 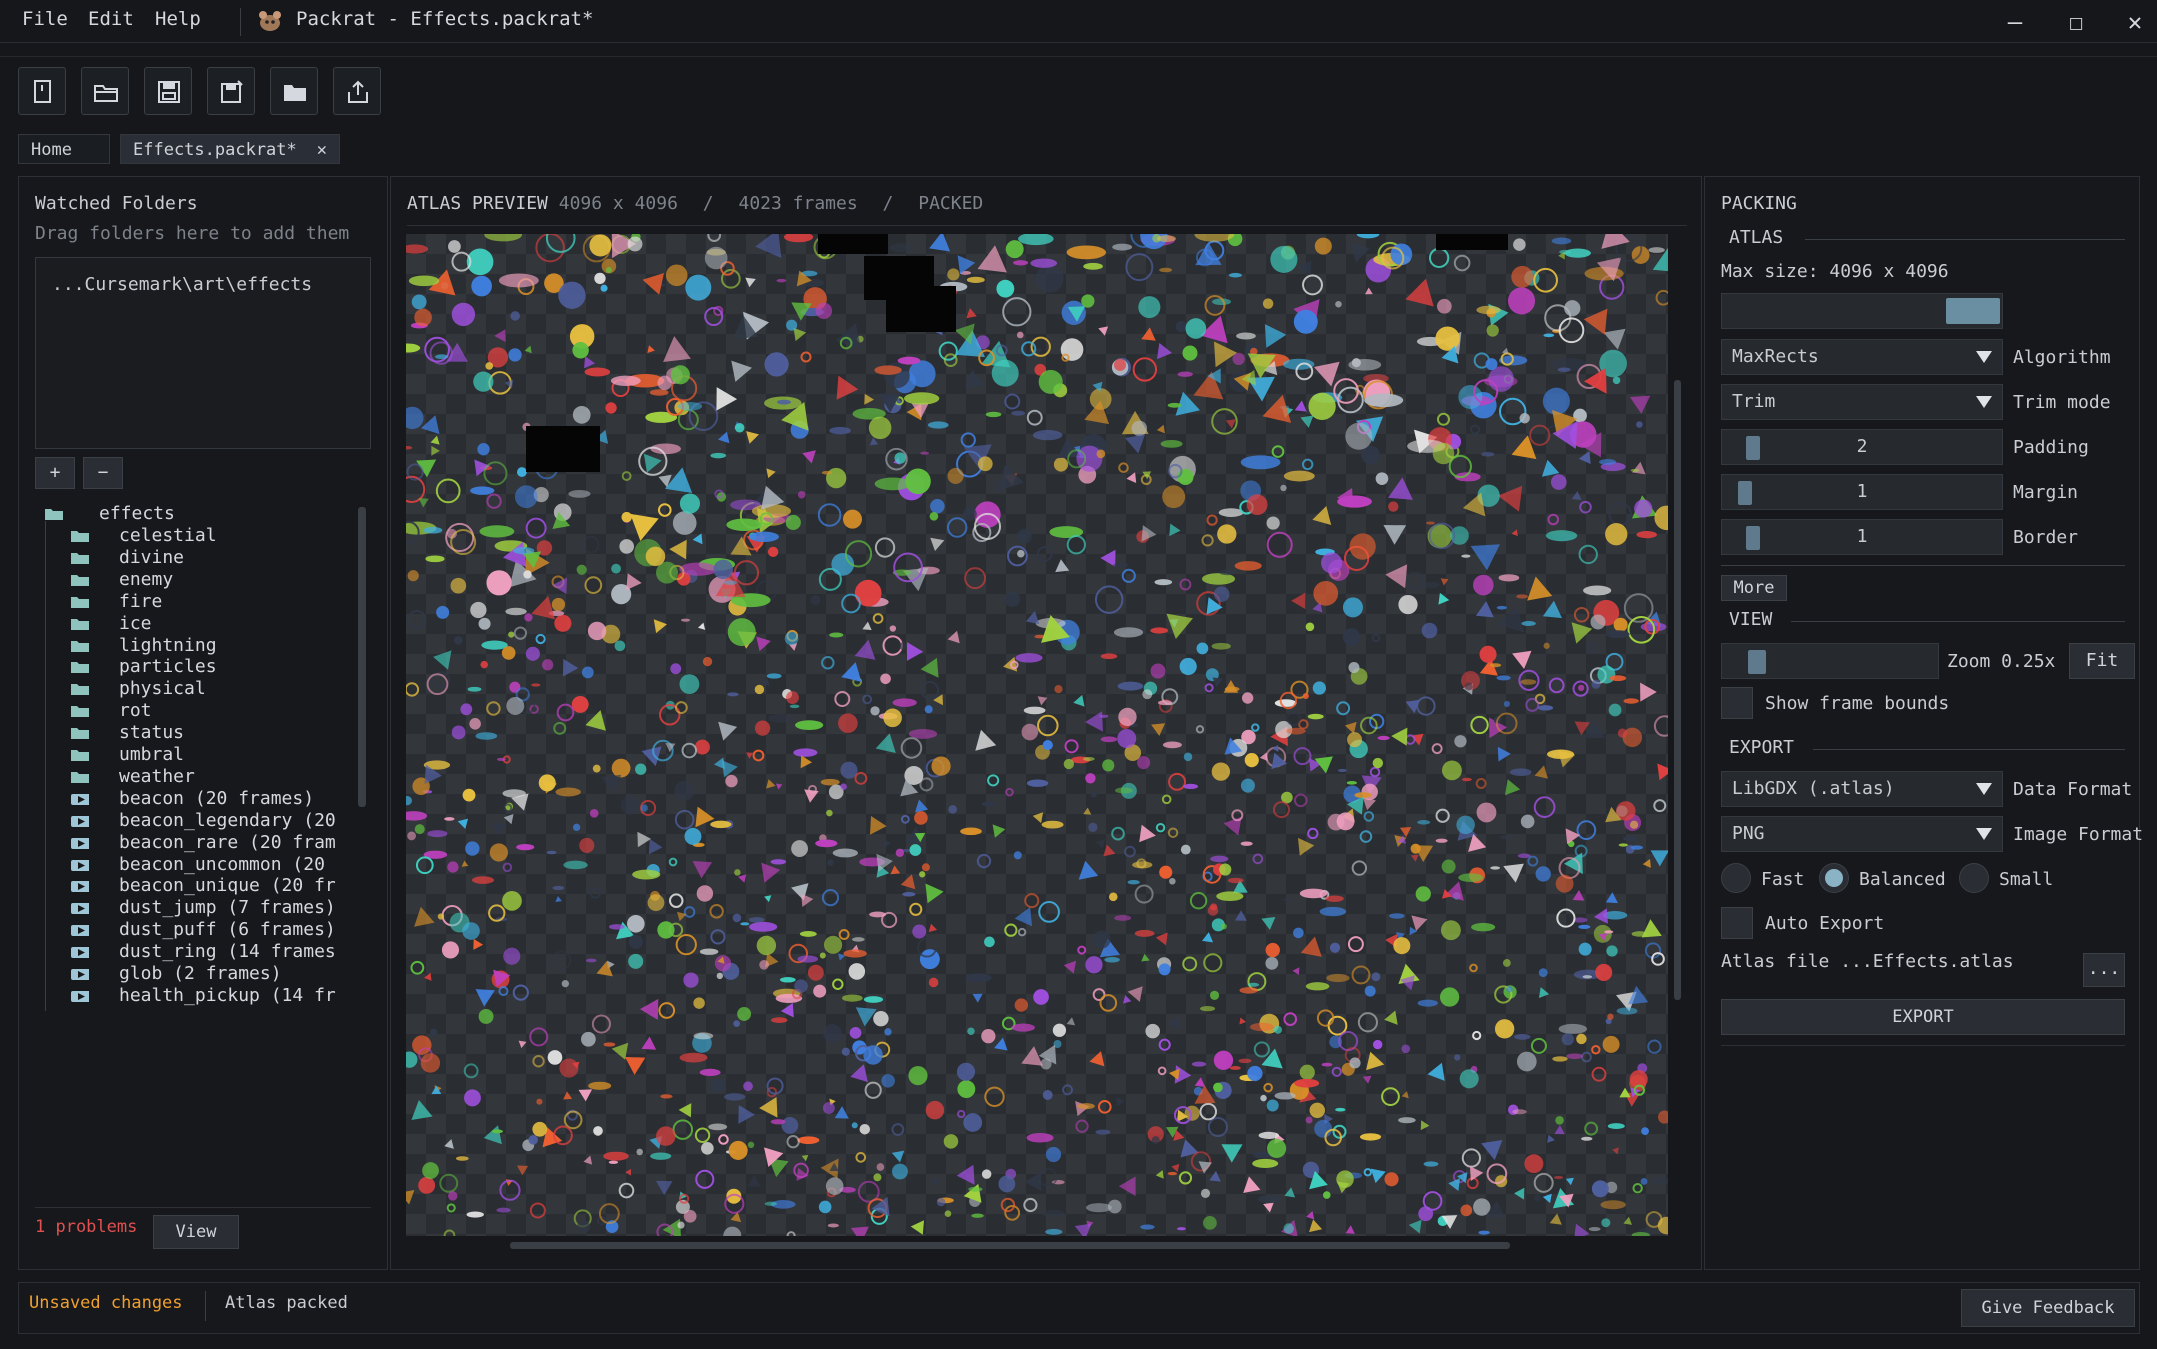 What do you see at coordinates (322, 150) in the screenshot?
I see `close-tab-icon: ✕` at bounding box center [322, 150].